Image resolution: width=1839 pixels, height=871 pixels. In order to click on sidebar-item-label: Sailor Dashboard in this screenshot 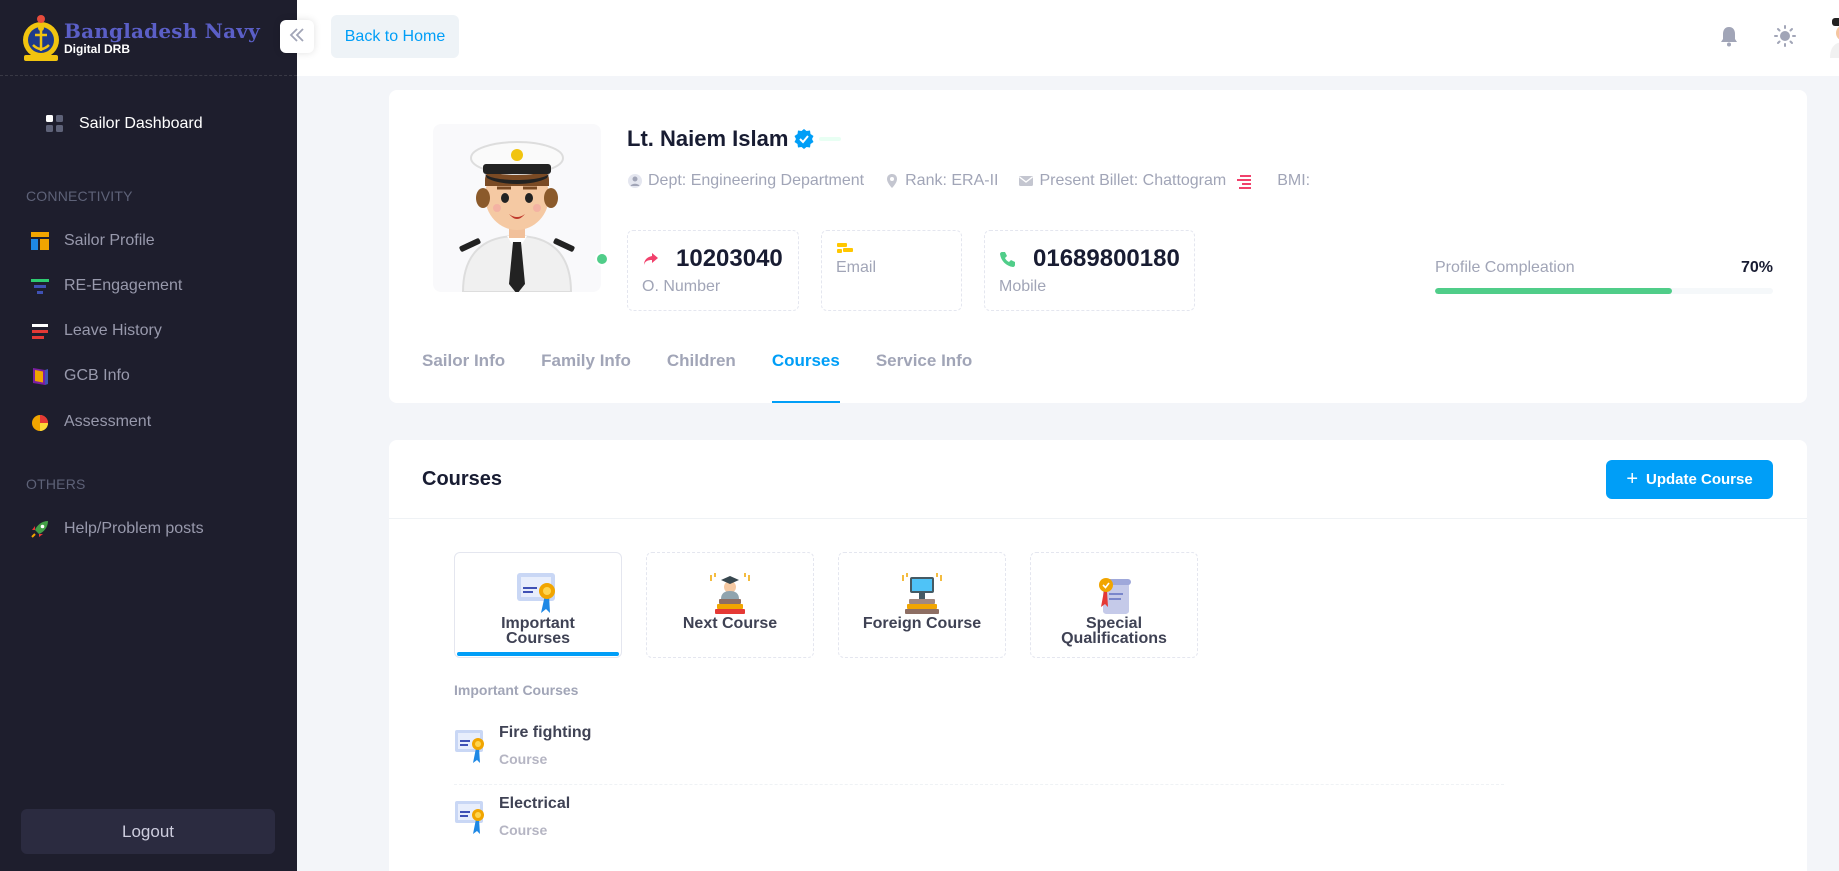, I will do `click(141, 123)`.